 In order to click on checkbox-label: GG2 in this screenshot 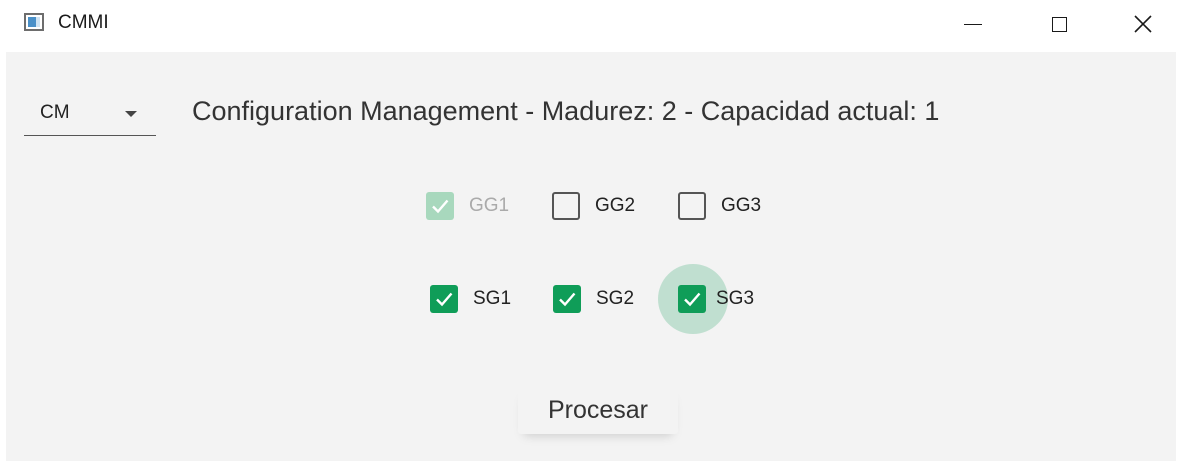, I will do `click(615, 205)`.